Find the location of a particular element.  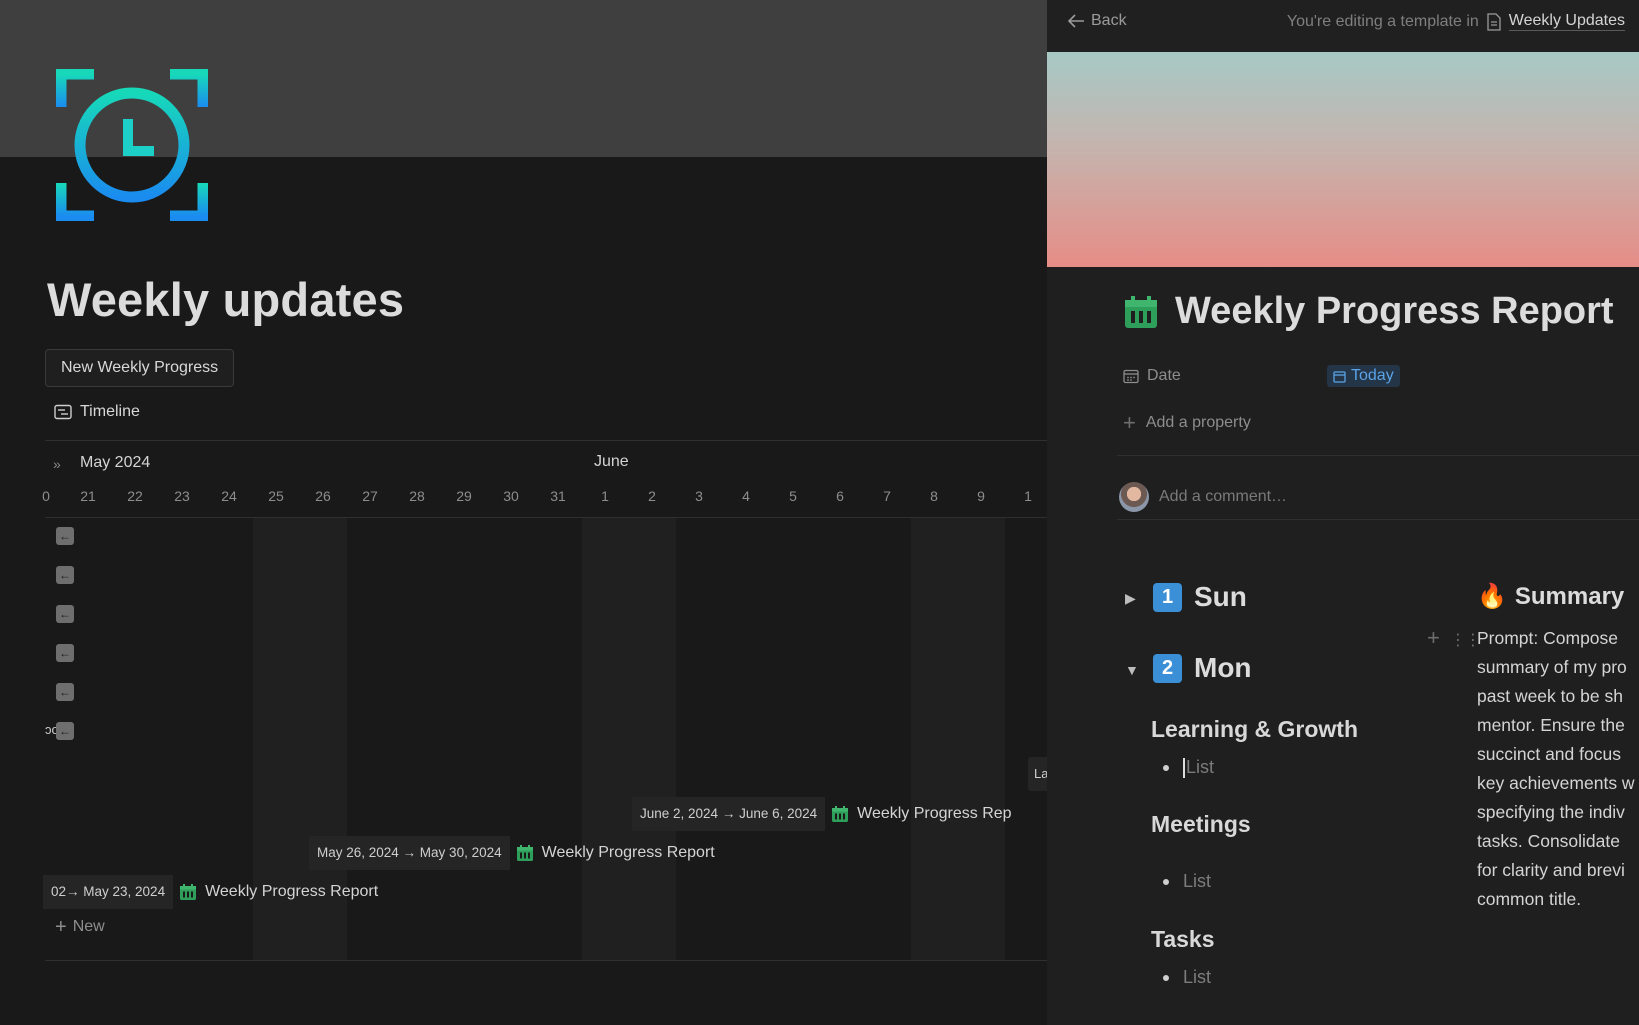

summary-heading: 🔥 Summary is located at coordinates (1550, 596).